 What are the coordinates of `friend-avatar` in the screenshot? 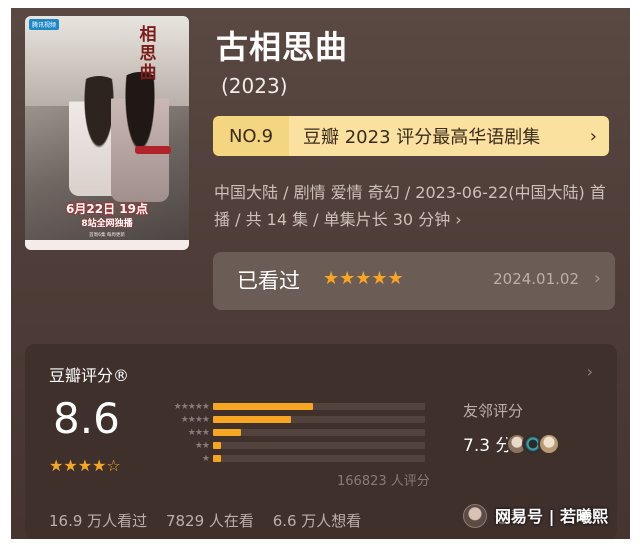 It's located at (549, 443).